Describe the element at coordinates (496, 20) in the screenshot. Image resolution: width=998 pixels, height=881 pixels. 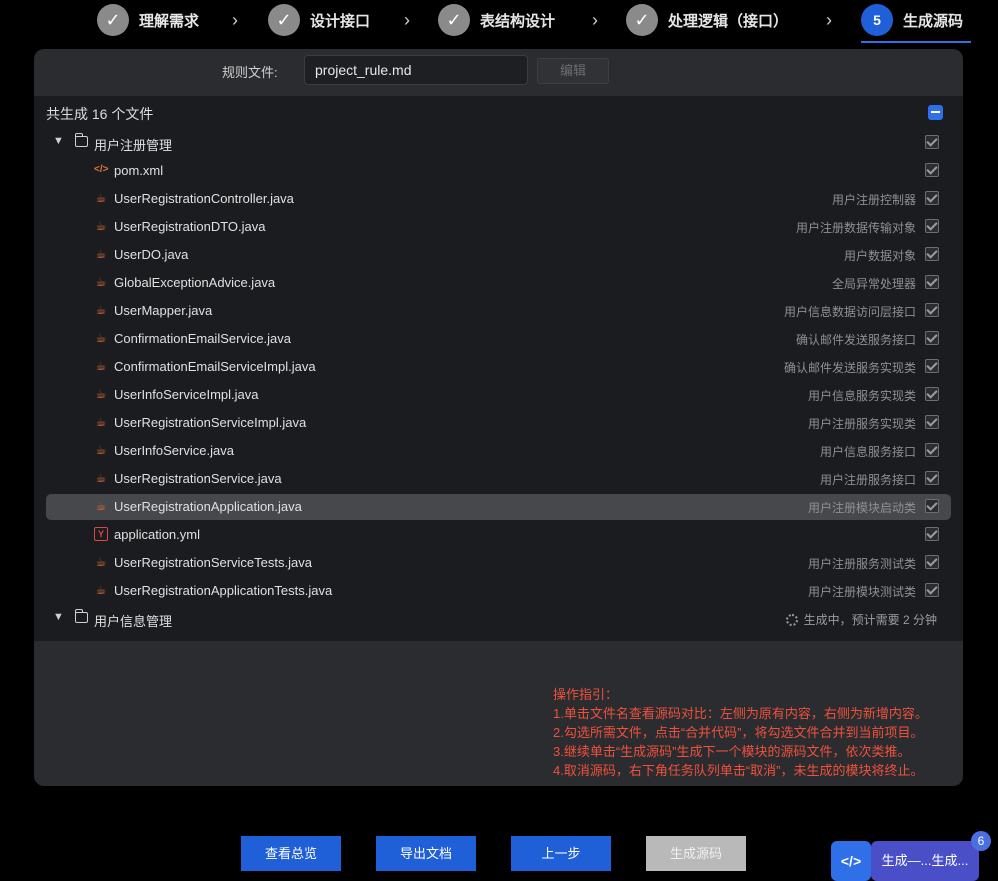
I see `step-table-design: ✓ 表结构设计` at that location.